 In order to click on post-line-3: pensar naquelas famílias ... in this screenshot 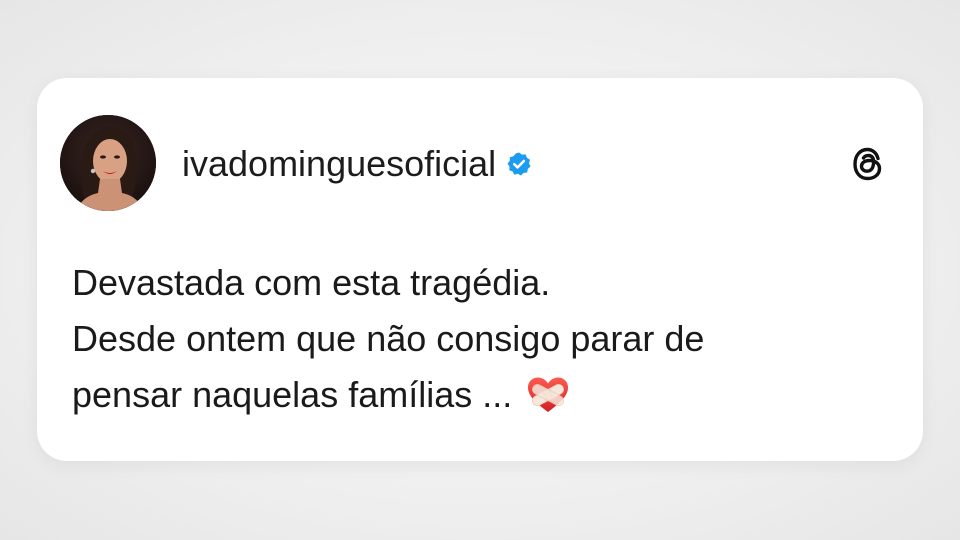, I will do `click(292, 394)`.